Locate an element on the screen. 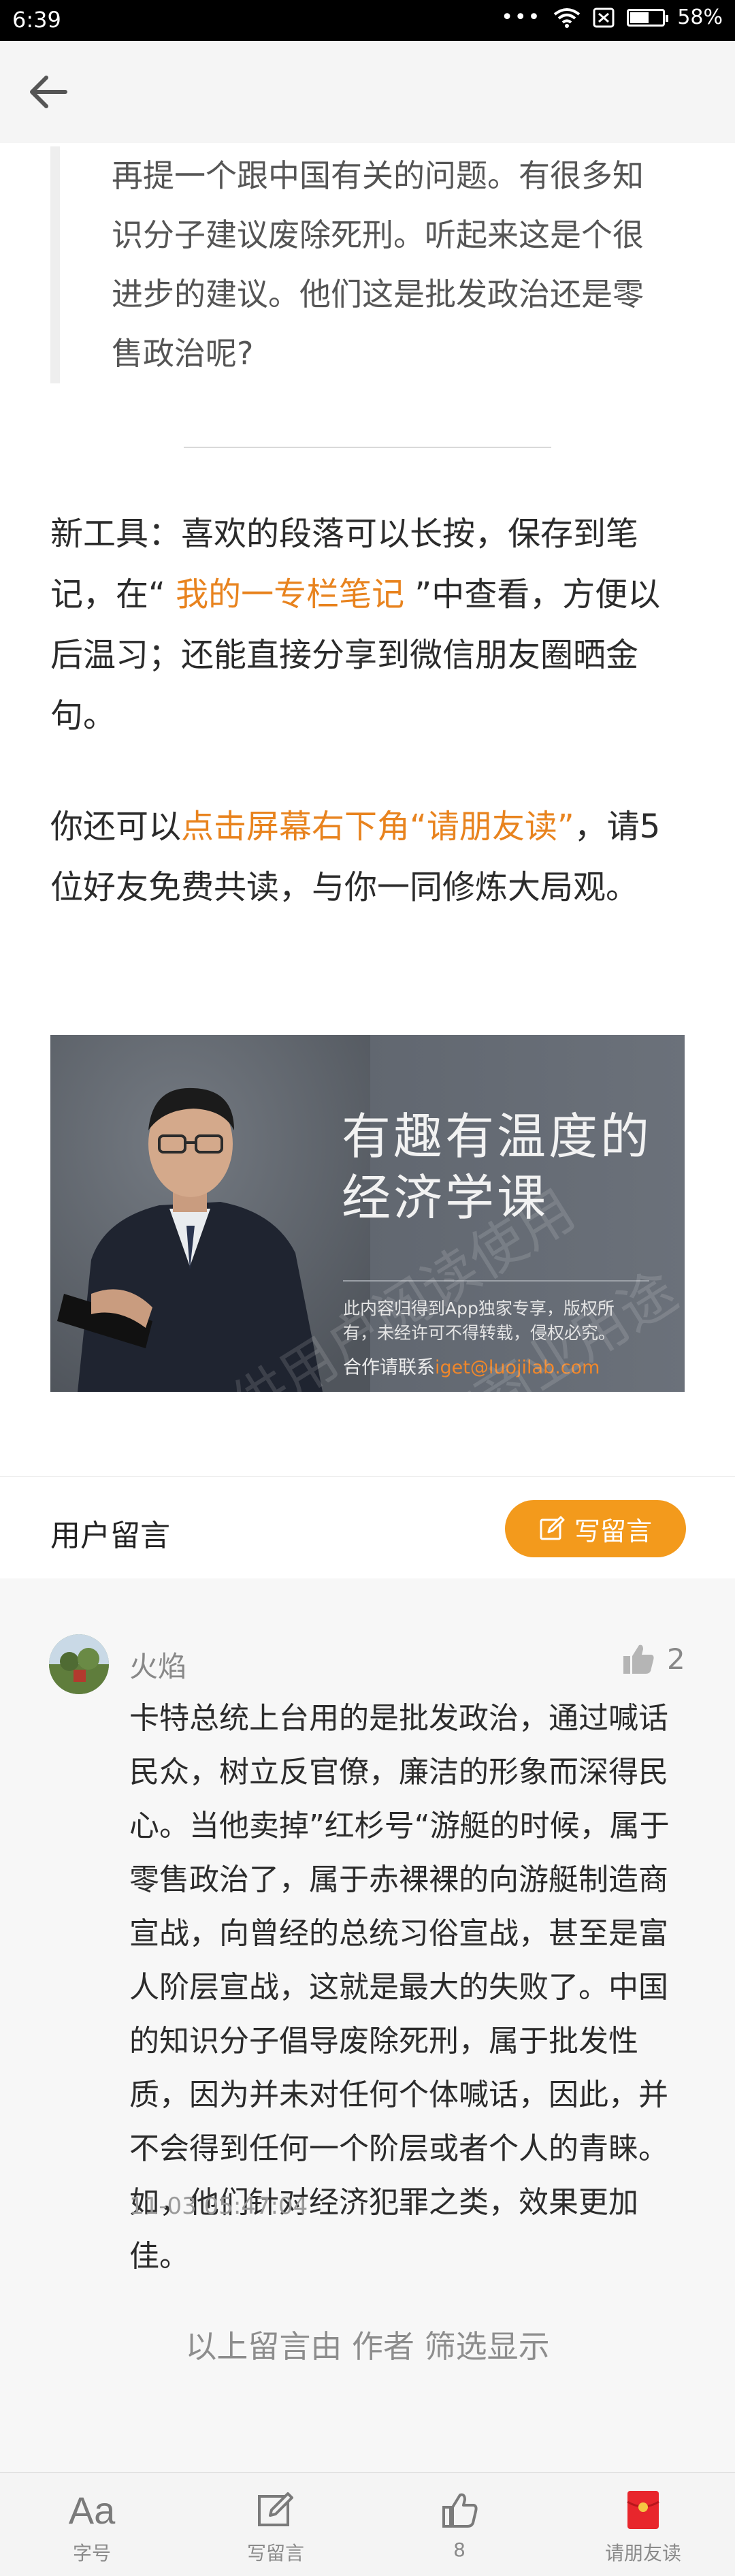  share-friends-label: 请朋友读 is located at coordinates (643, 2553).